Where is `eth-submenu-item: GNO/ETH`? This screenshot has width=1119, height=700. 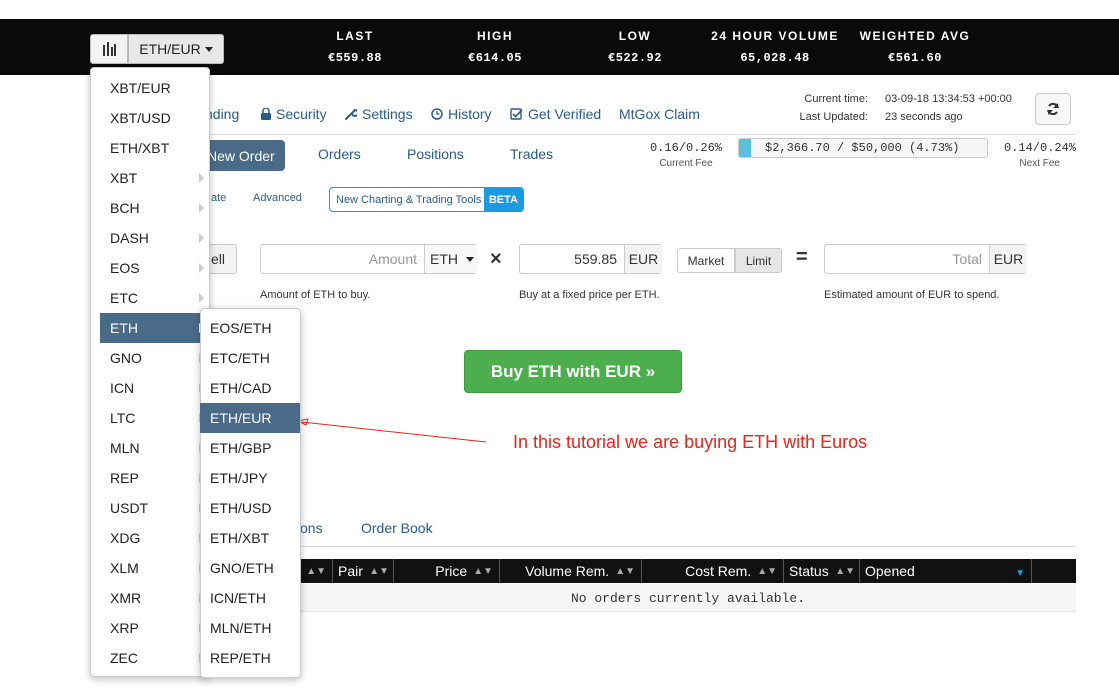 eth-submenu-item: GNO/ETH is located at coordinates (250, 568).